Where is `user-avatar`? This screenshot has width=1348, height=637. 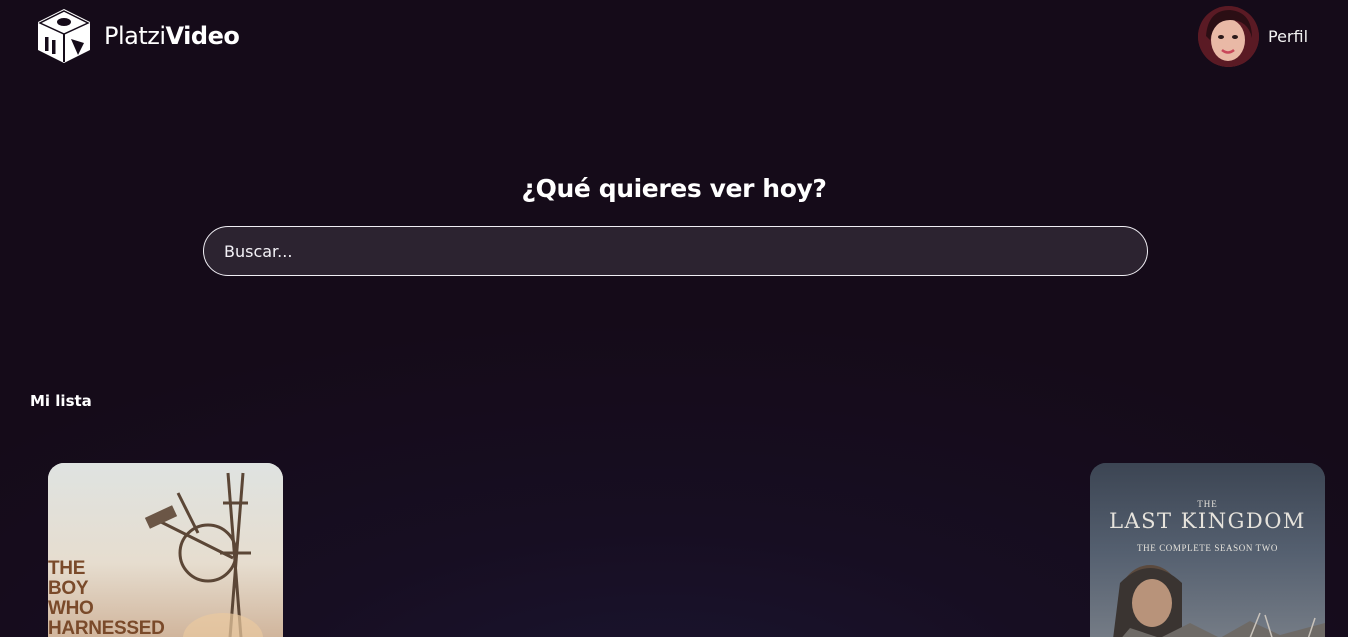
user-avatar is located at coordinates (1228, 36).